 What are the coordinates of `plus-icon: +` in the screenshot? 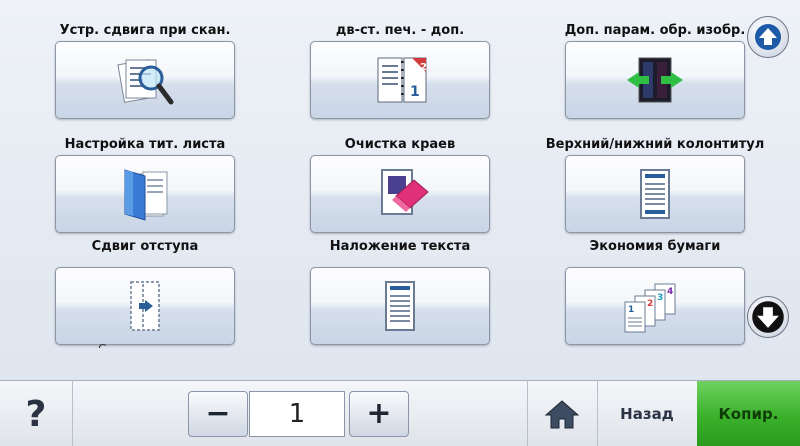 It's located at (379, 413).